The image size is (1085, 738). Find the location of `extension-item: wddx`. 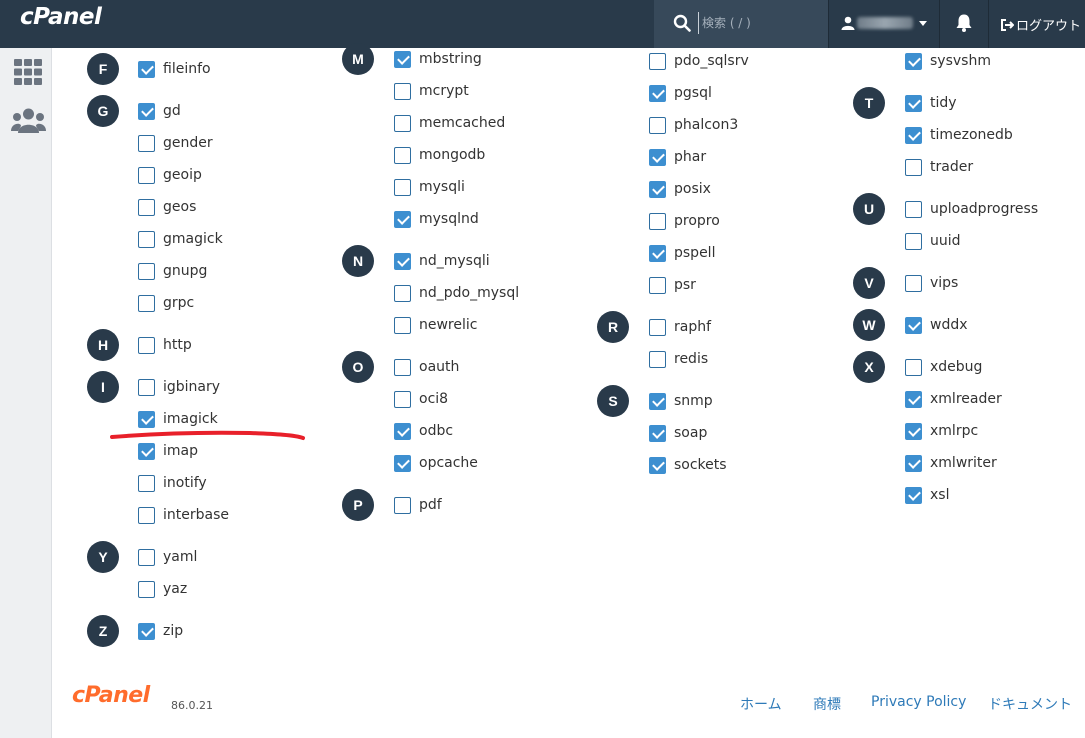

extension-item: wddx is located at coordinates (936, 325).